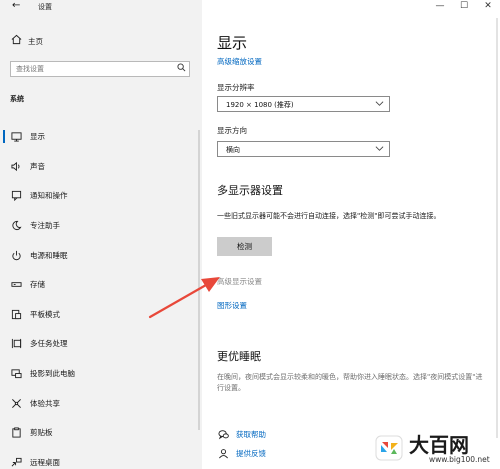 This screenshot has height=469, width=500. Describe the element at coordinates (45, 462) in the screenshot. I see `sidebar-item-label: 远程桌面` at that location.